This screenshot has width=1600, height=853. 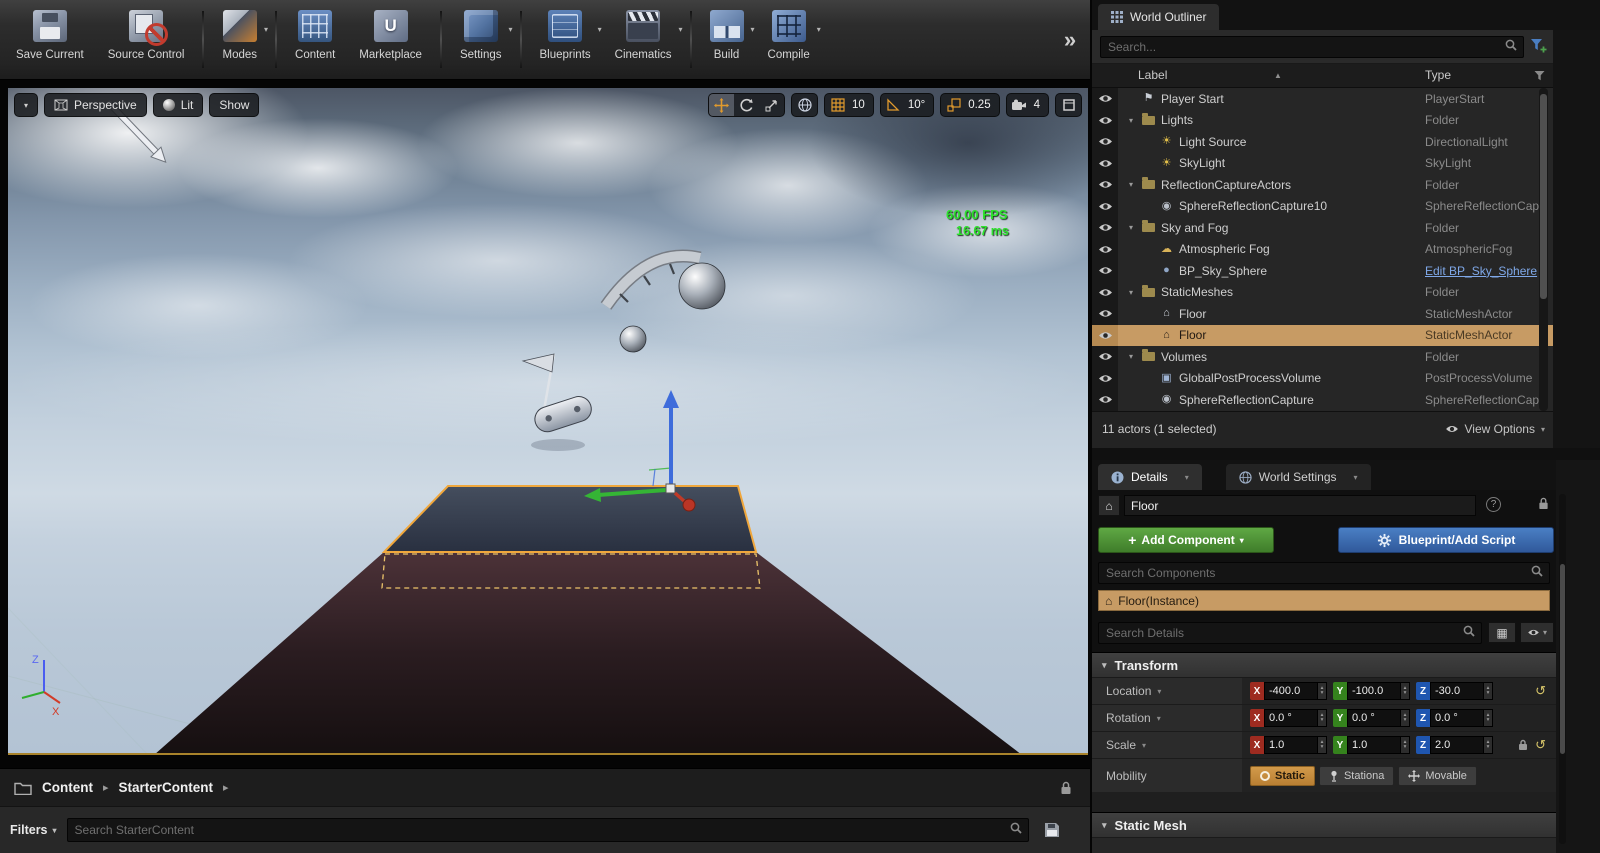 I want to click on x-value-field: X 1.0 ▴ ▾, so click(x=1288, y=745).